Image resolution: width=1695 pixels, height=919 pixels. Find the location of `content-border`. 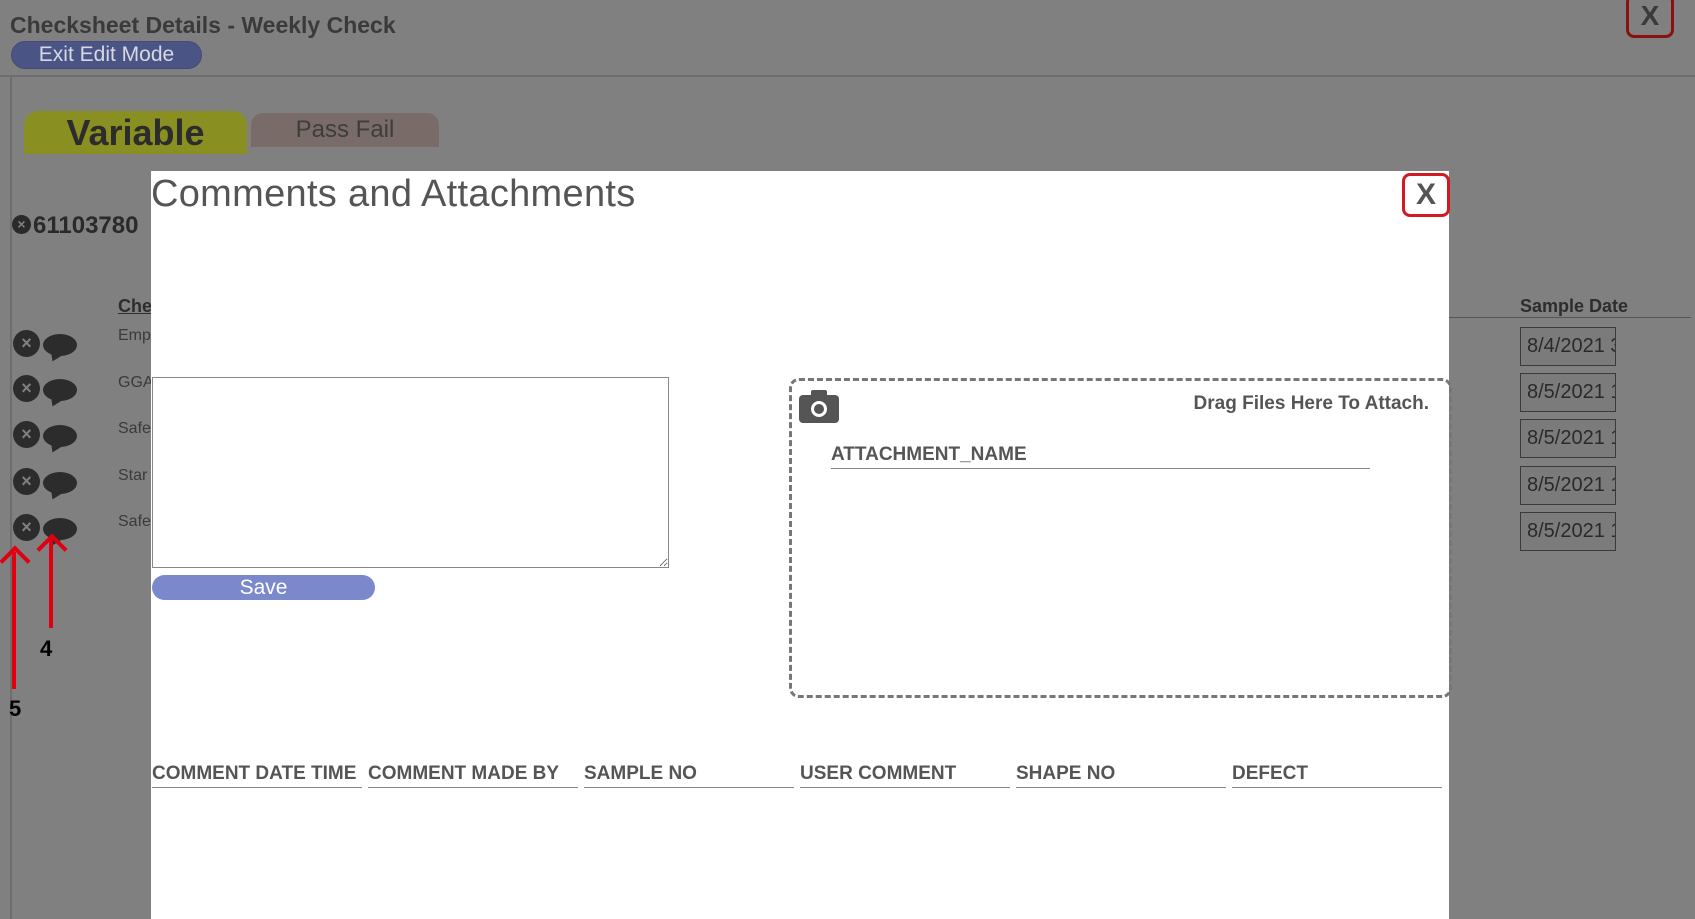

content-border is located at coordinates (11, 498).